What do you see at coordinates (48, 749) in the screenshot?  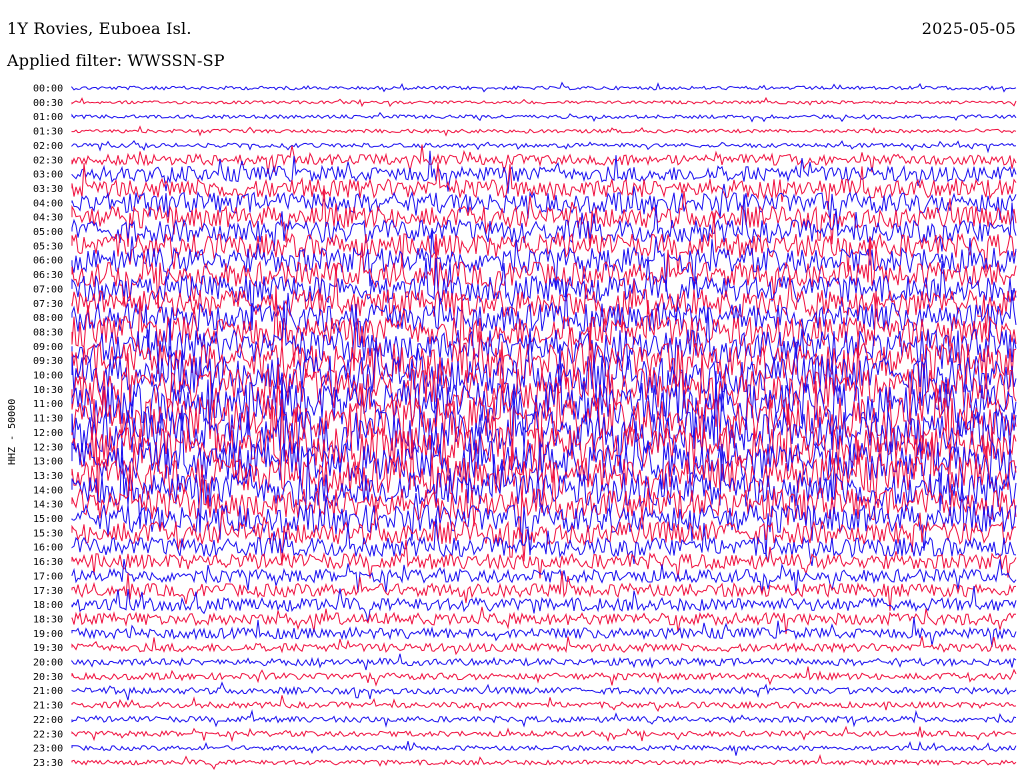 I see `row-label: 23:00` at bounding box center [48, 749].